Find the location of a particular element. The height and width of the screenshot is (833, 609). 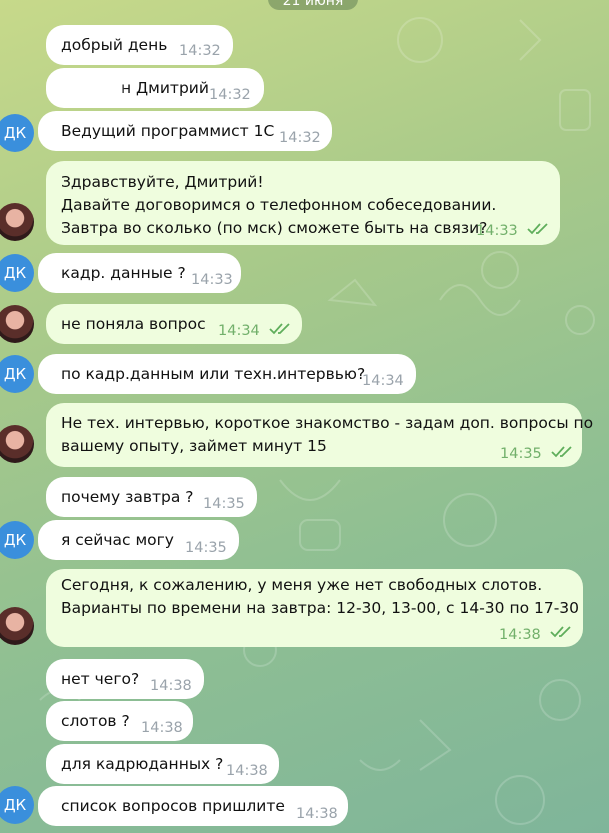

message-incoming: Ведущий программист 1С 14:32 is located at coordinates (185, 131).